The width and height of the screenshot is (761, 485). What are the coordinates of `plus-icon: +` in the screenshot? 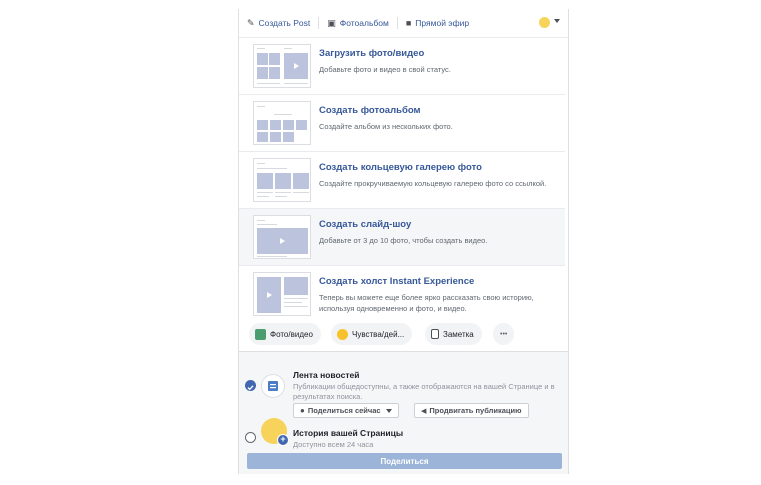 It's located at (283, 440).